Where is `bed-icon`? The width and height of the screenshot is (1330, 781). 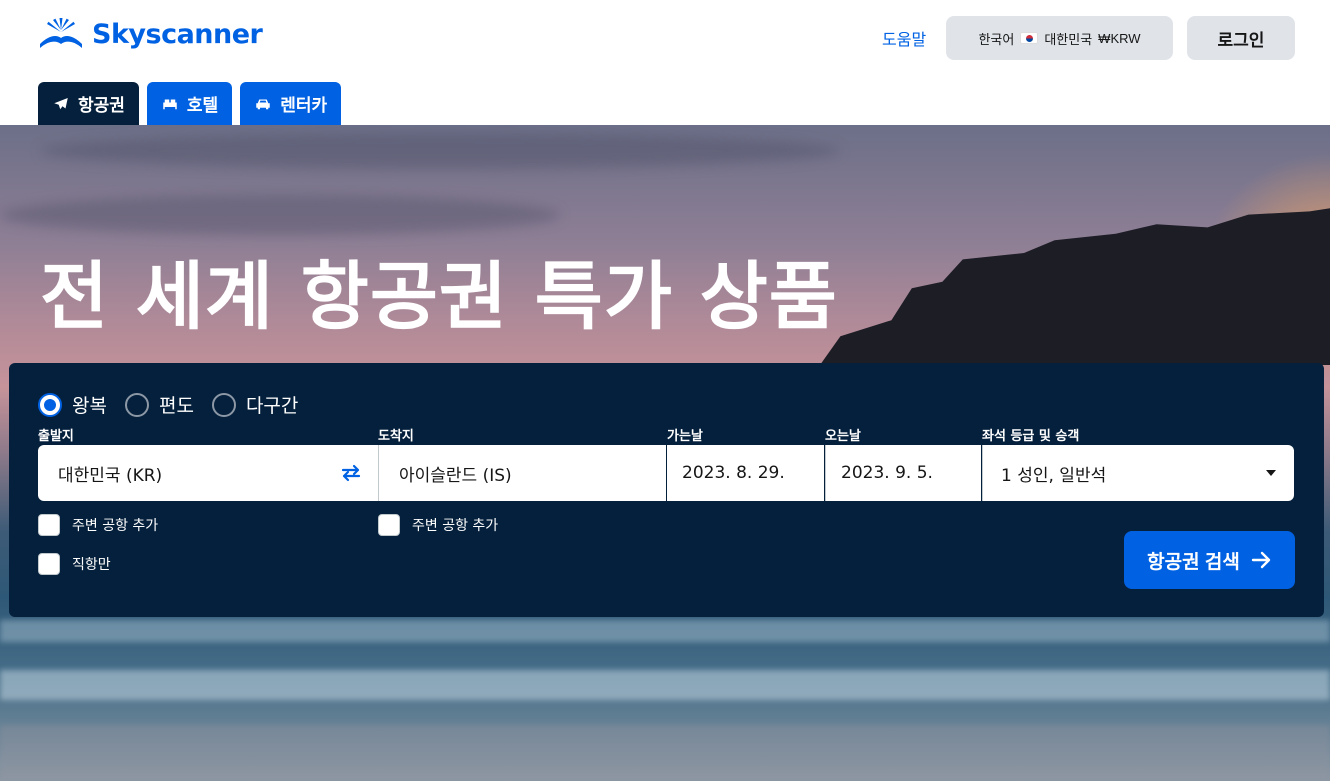
bed-icon is located at coordinates (170, 104).